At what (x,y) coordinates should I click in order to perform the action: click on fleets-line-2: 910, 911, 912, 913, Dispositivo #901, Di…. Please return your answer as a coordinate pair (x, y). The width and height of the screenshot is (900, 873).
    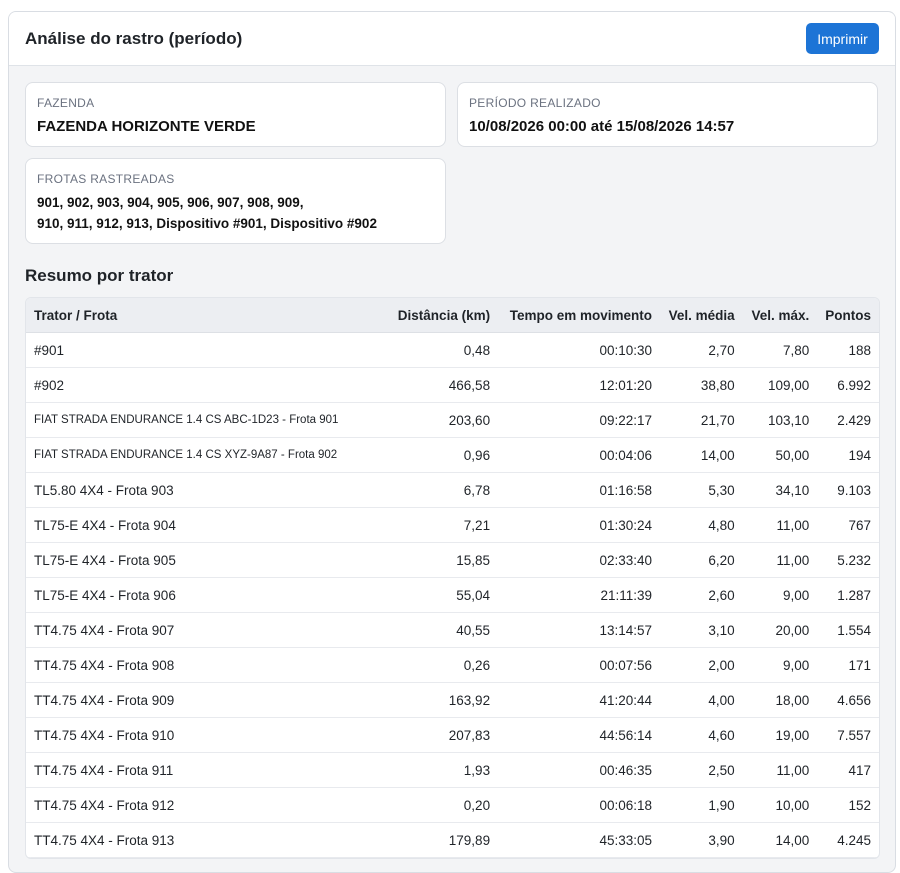
    Looking at the image, I should click on (207, 223).